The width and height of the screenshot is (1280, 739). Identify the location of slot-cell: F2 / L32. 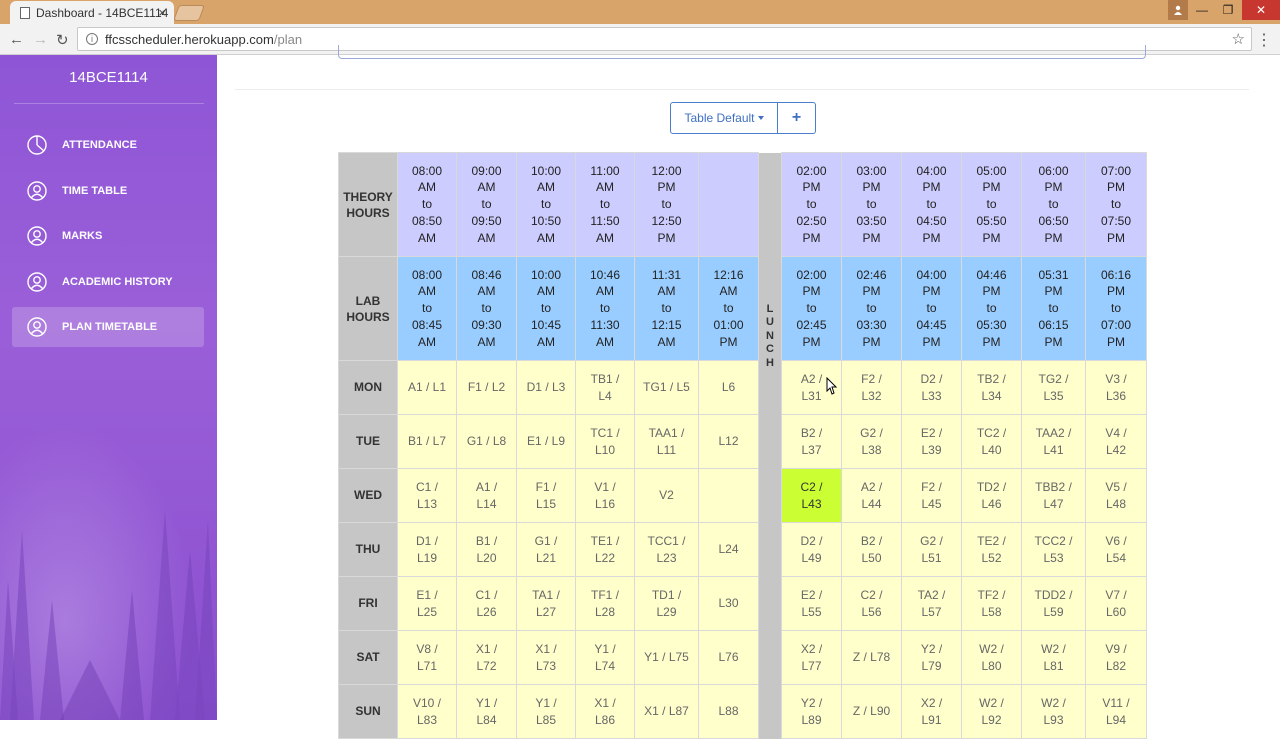
(871, 387).